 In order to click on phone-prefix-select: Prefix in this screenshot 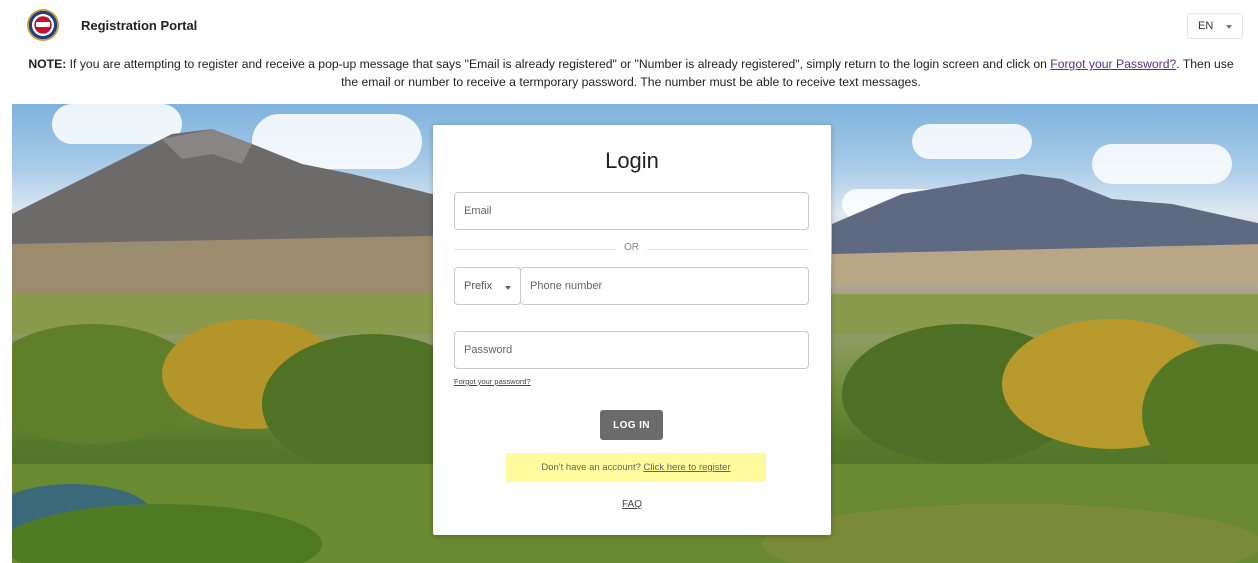, I will do `click(487, 286)`.